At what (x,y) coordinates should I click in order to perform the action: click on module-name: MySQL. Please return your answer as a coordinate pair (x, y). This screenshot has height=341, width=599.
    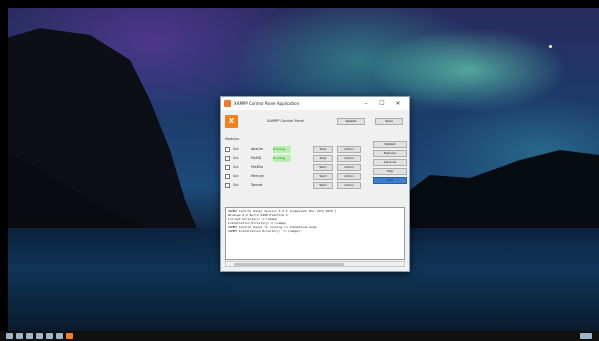
    Looking at the image, I should click on (256, 158).